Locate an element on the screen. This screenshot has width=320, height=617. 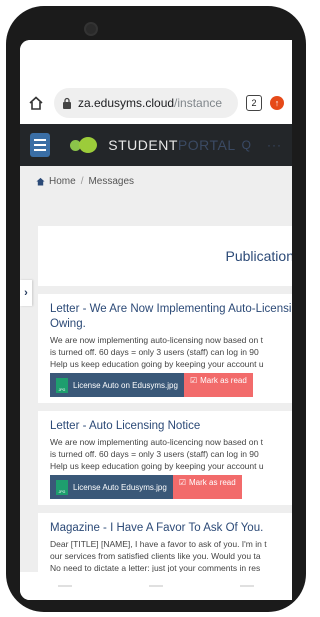
logo-text-student: STUDENT is located at coordinates (143, 145).